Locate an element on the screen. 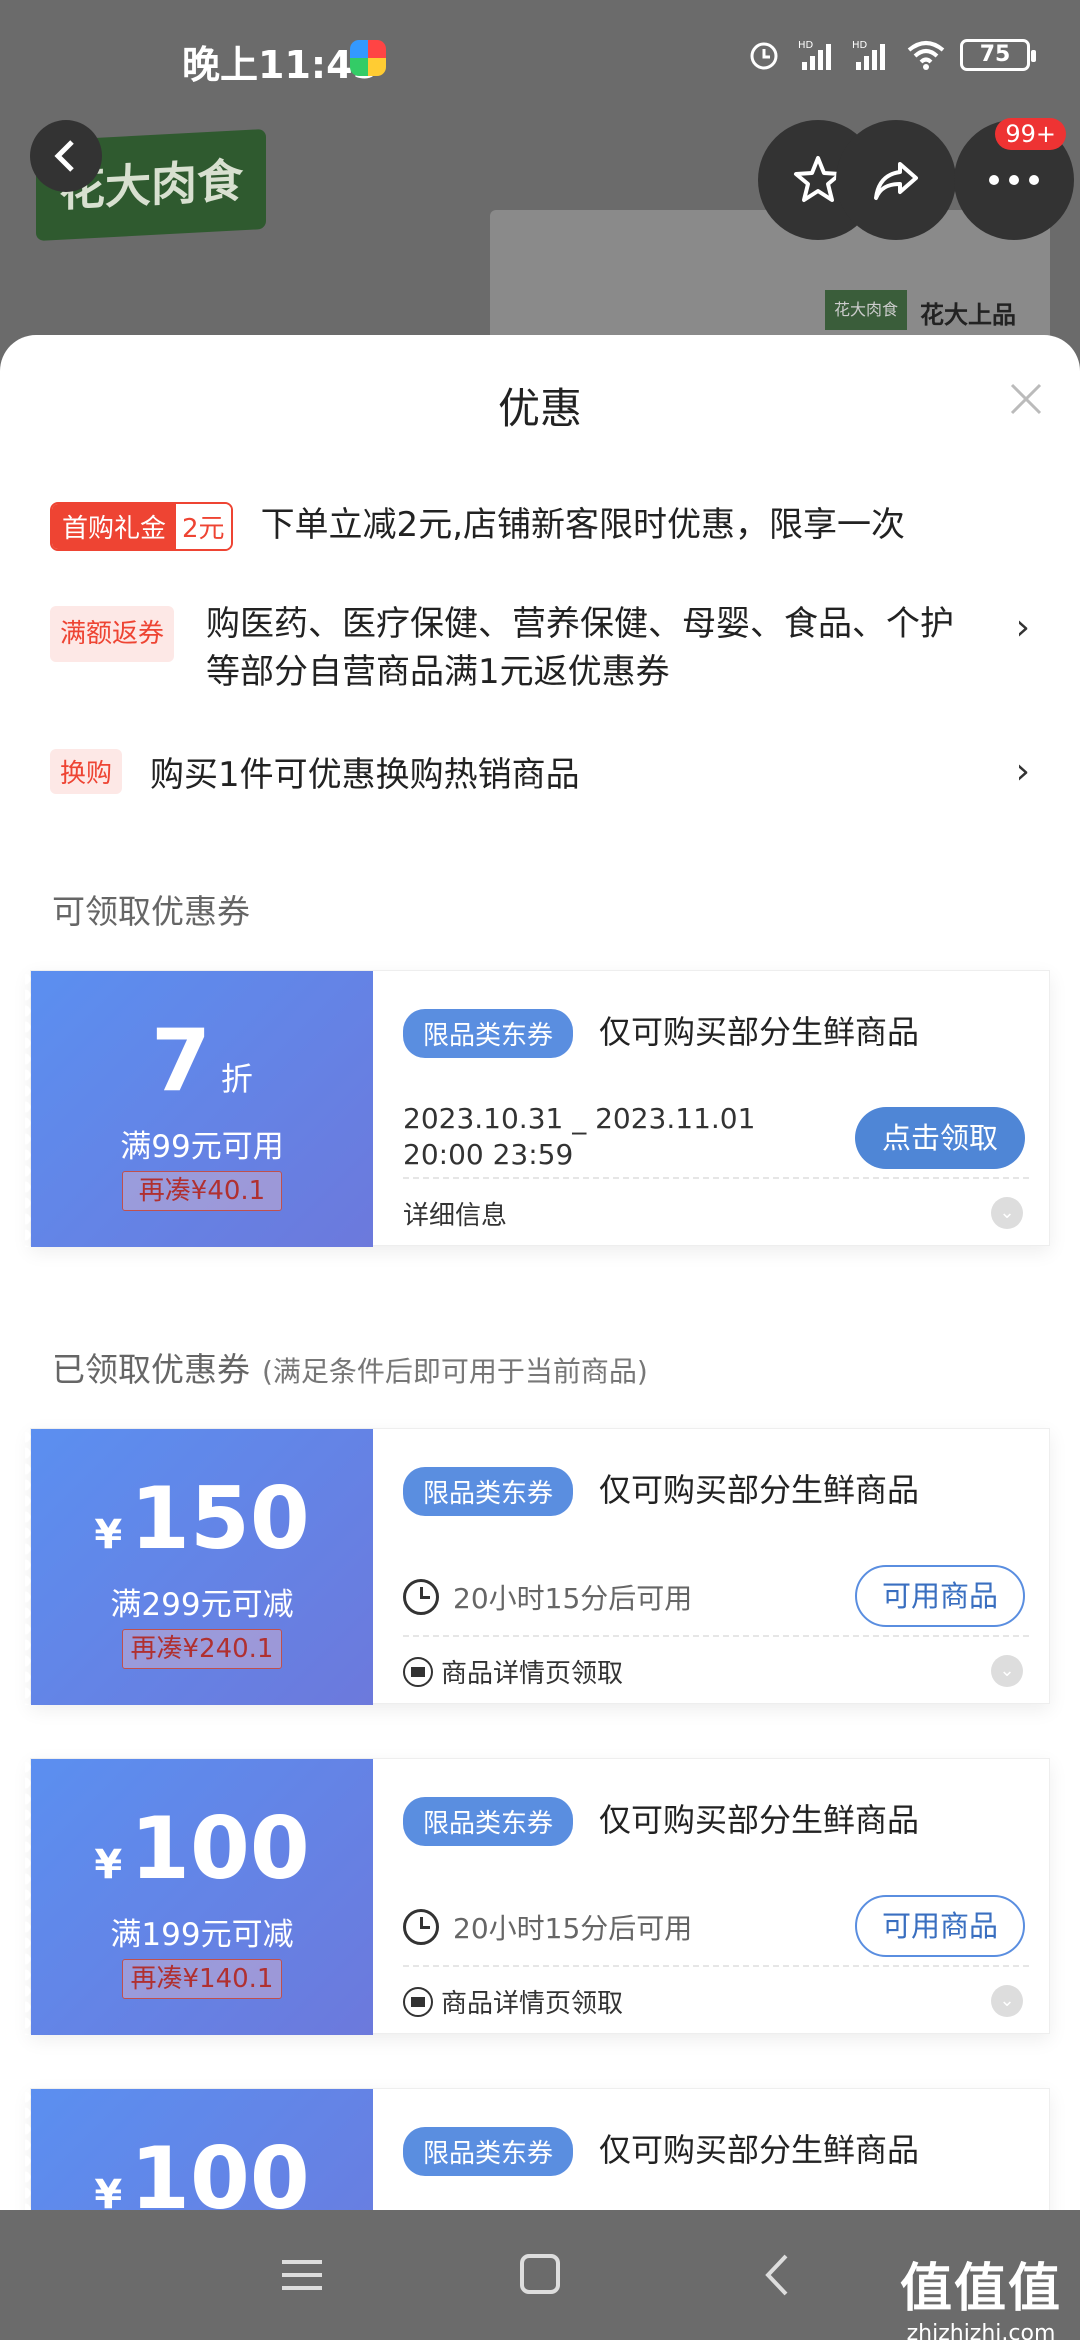 Image resolution: width=1080 pixels, height=2340 pixels. validity-dates: 2023.10.31 _ 2023.11.01 is located at coordinates (579, 1118).